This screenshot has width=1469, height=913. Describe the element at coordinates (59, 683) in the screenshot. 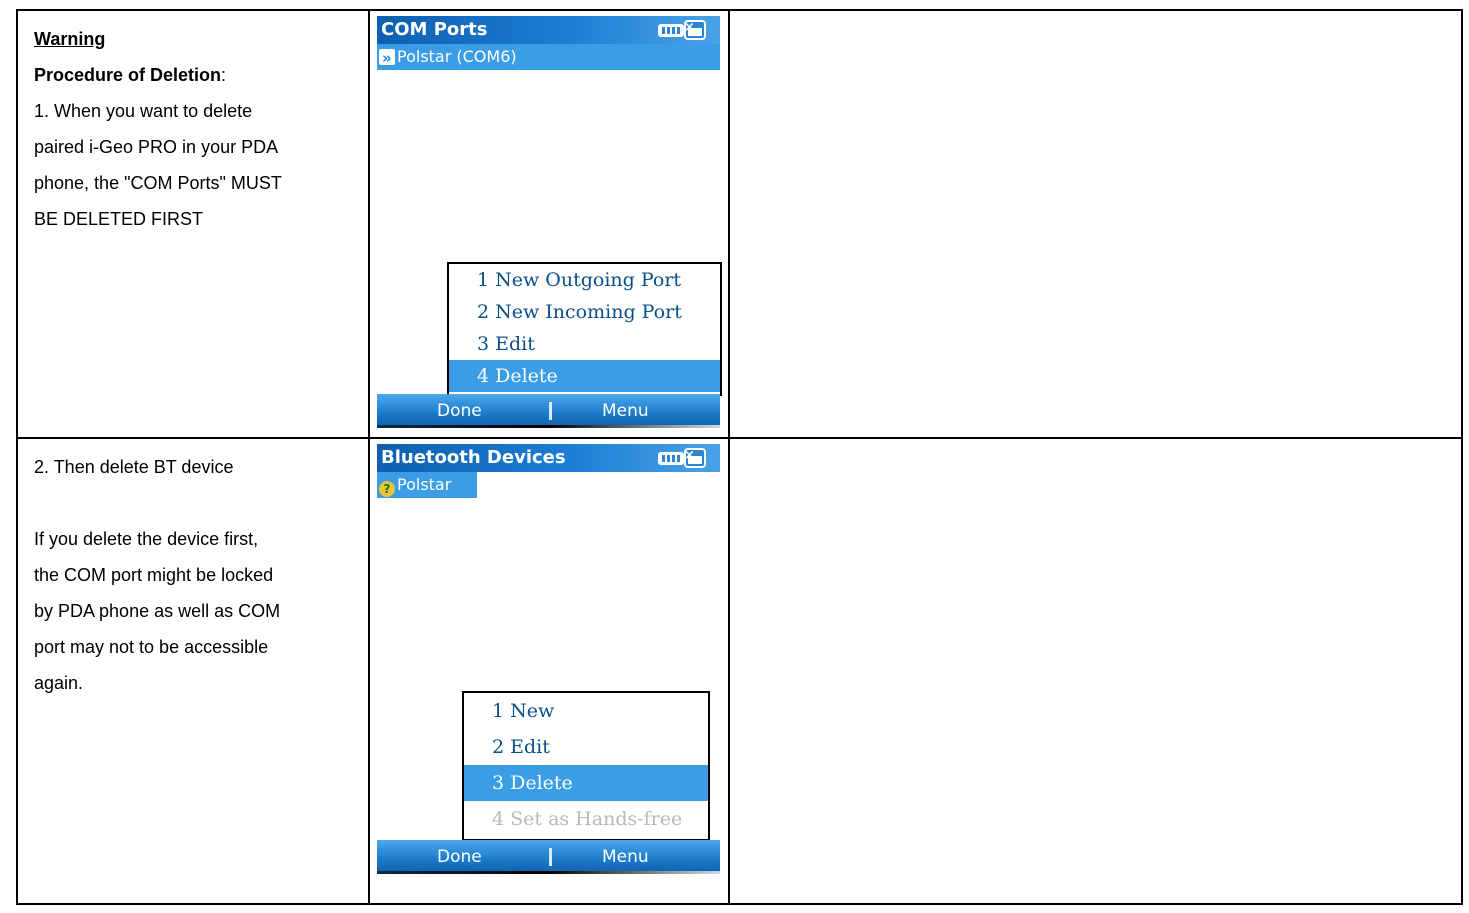

I see `note-line: again.` at that location.